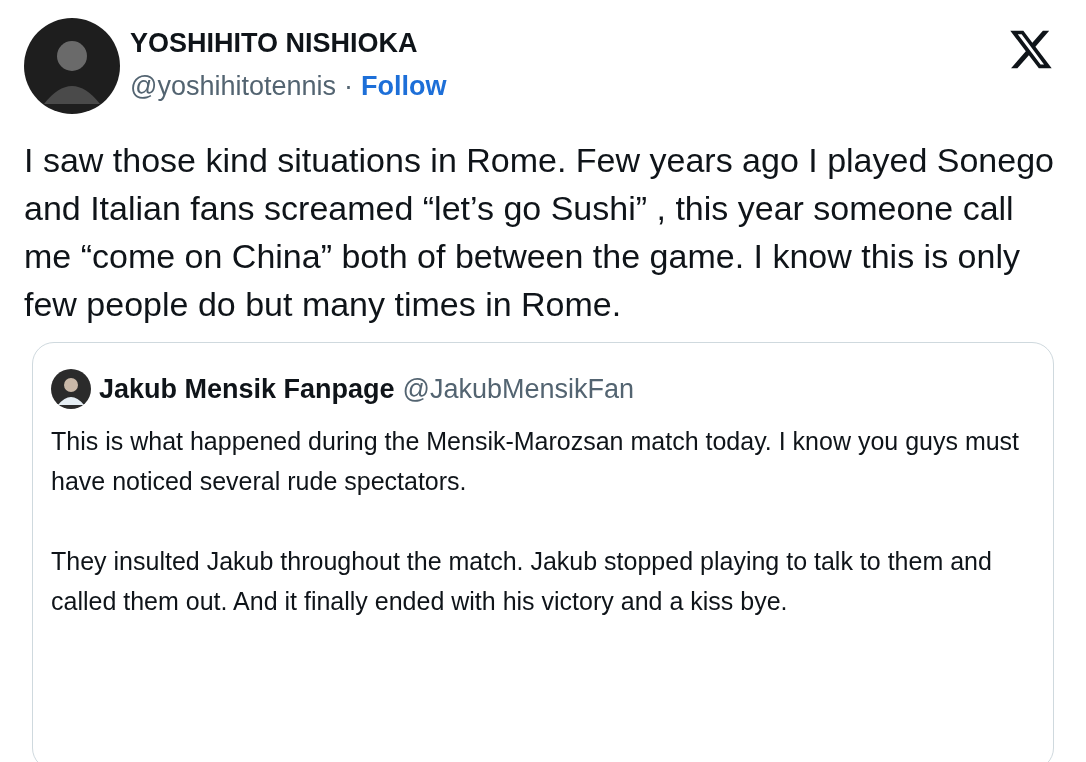 Image resolution: width=1086 pixels, height=762 pixels. What do you see at coordinates (247, 389) in the screenshot?
I see `quoted-author-name: Jakub Mensik Fanpage` at bounding box center [247, 389].